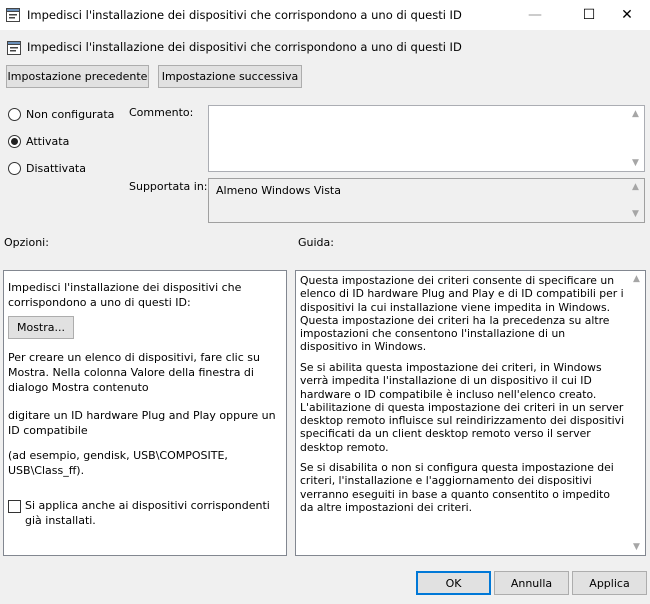 The height and width of the screenshot is (604, 650). I want to click on radio-label: Attivata, so click(48, 141).